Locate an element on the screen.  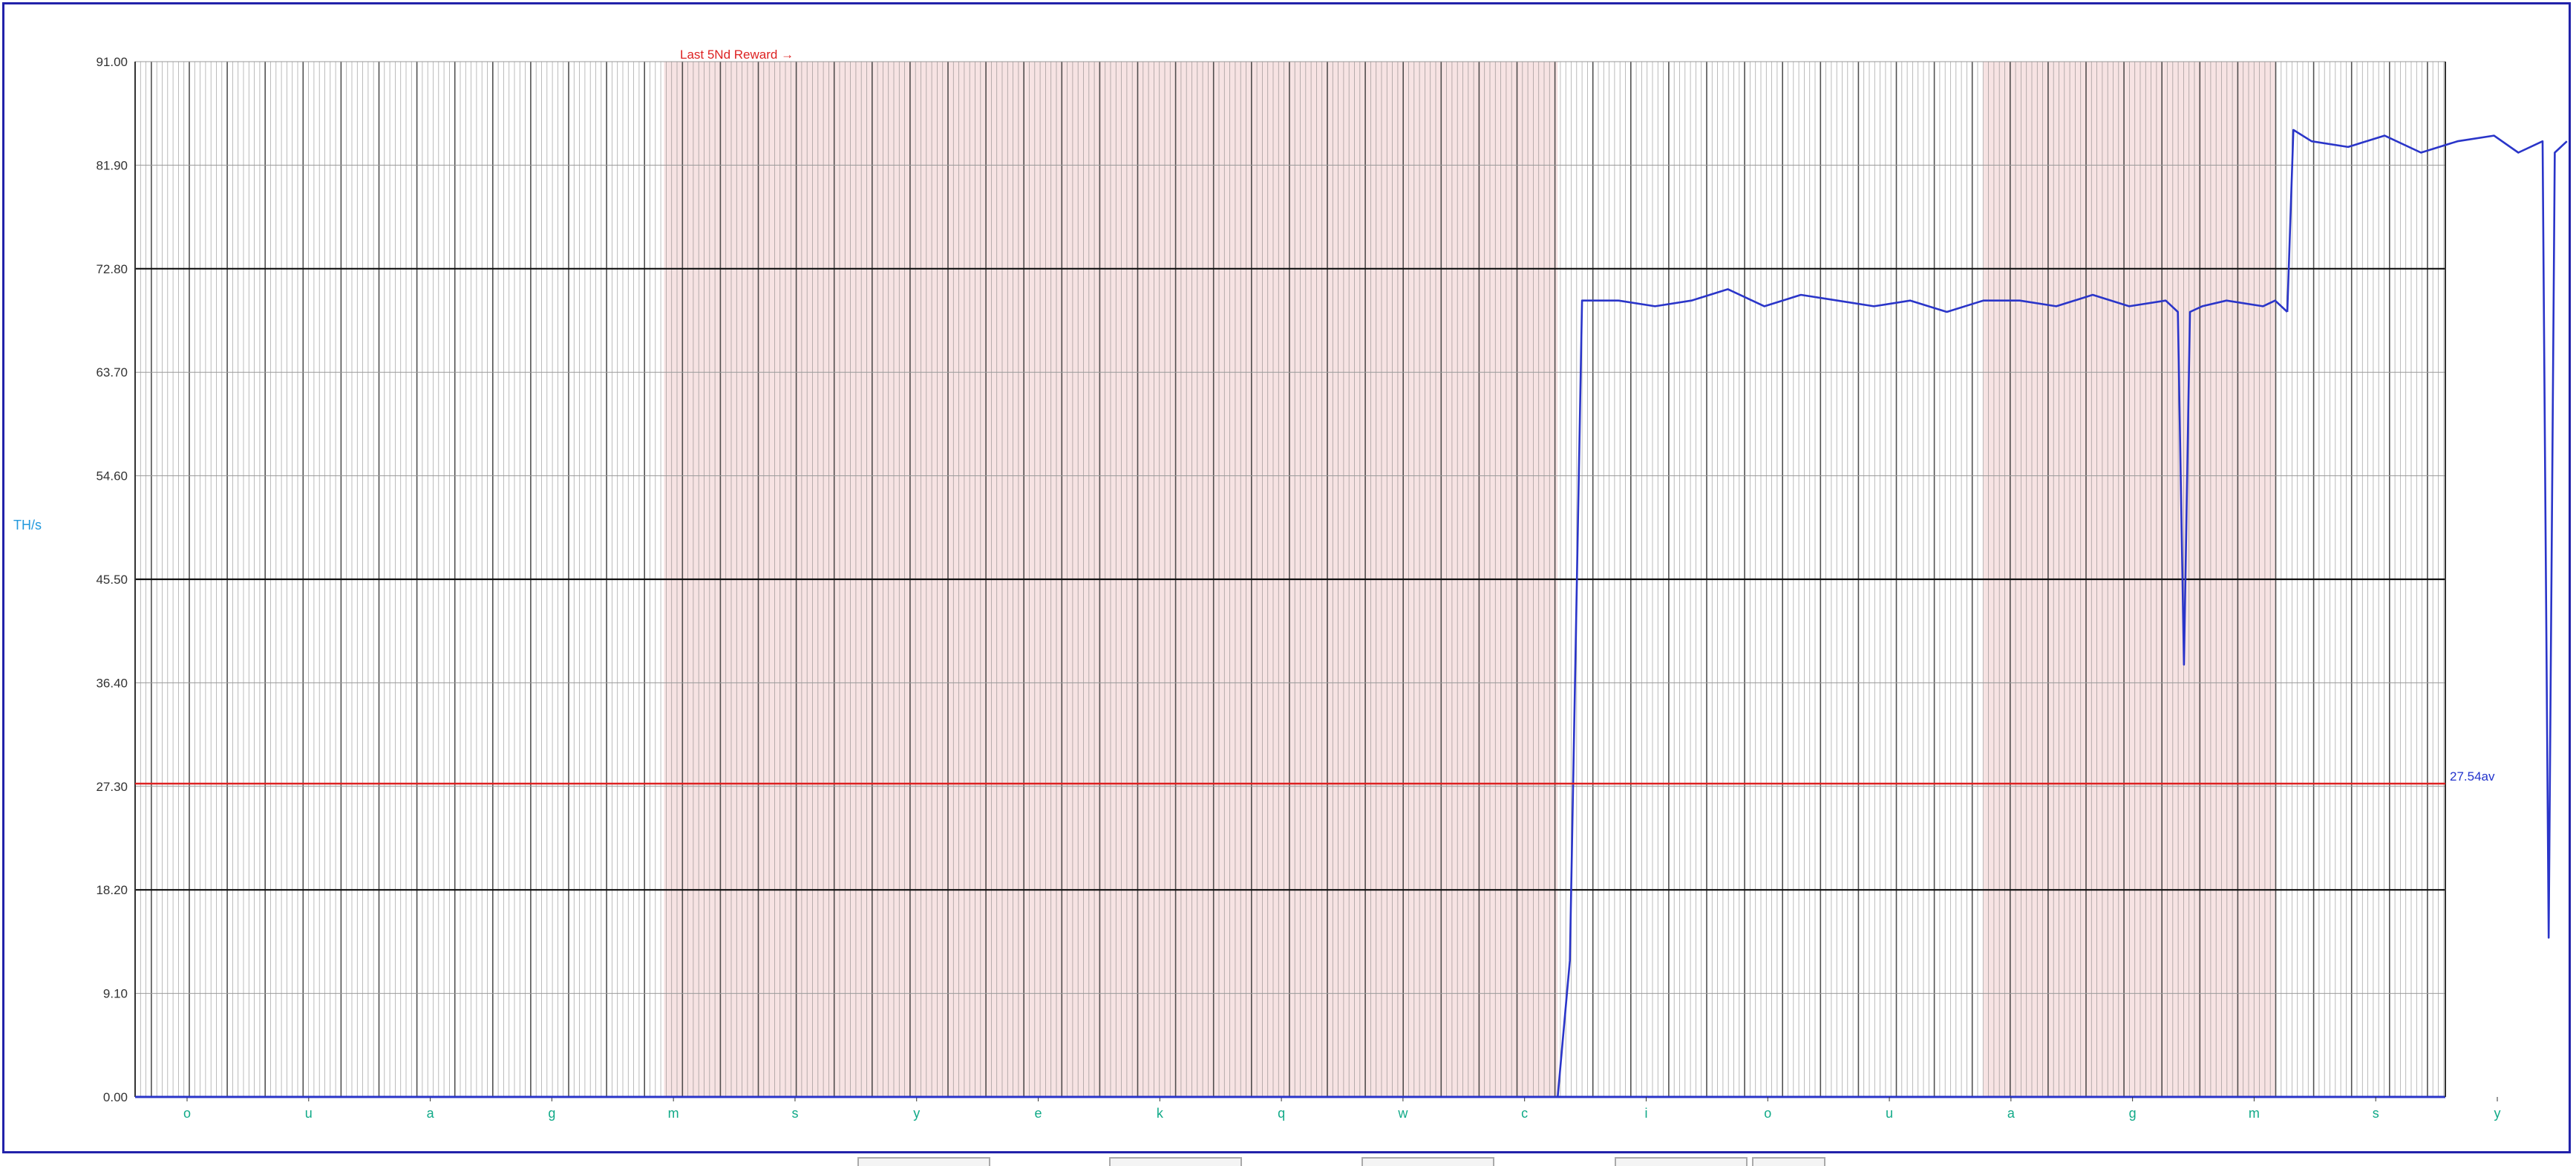
x-tick-label: e is located at coordinates (1038, 1113).